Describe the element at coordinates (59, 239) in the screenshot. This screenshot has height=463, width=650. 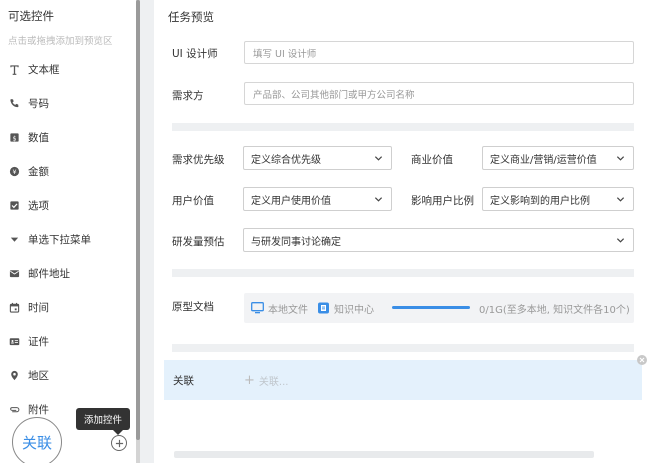
I see `control-item-label: 单选下拉菜单` at that location.